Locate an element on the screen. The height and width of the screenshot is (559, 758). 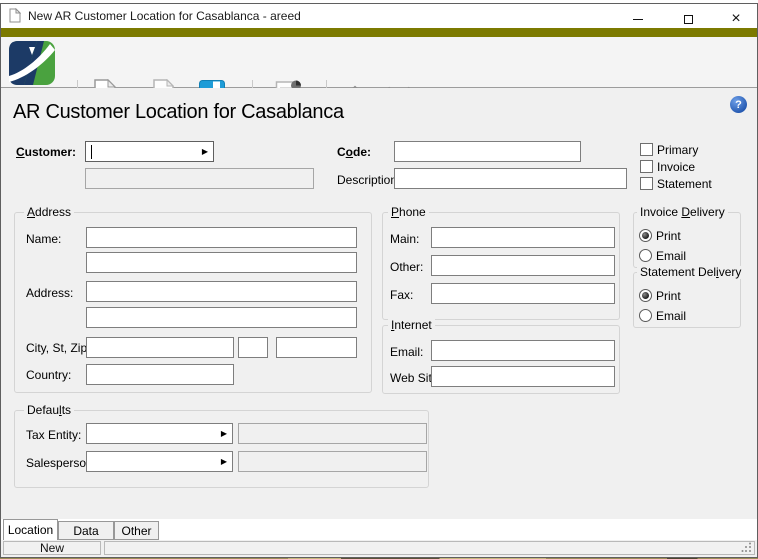
zip-field is located at coordinates (316, 347).